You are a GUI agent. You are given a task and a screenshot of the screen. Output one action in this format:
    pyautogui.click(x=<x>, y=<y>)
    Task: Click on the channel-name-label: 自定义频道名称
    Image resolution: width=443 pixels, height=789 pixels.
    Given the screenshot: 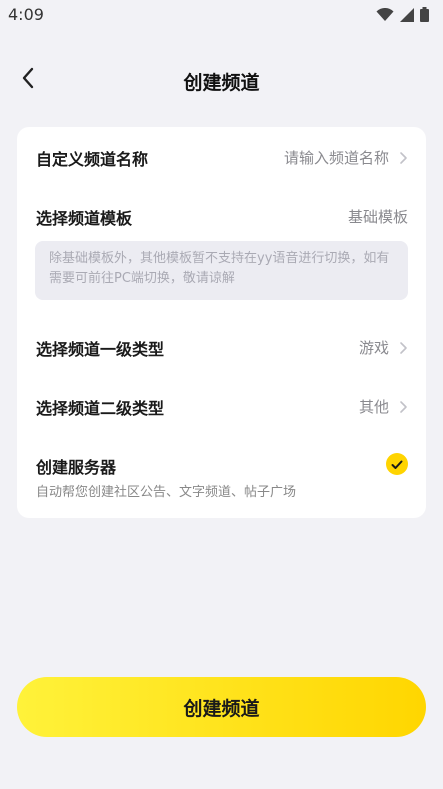 What is the action you would take?
    pyautogui.click(x=92, y=159)
    